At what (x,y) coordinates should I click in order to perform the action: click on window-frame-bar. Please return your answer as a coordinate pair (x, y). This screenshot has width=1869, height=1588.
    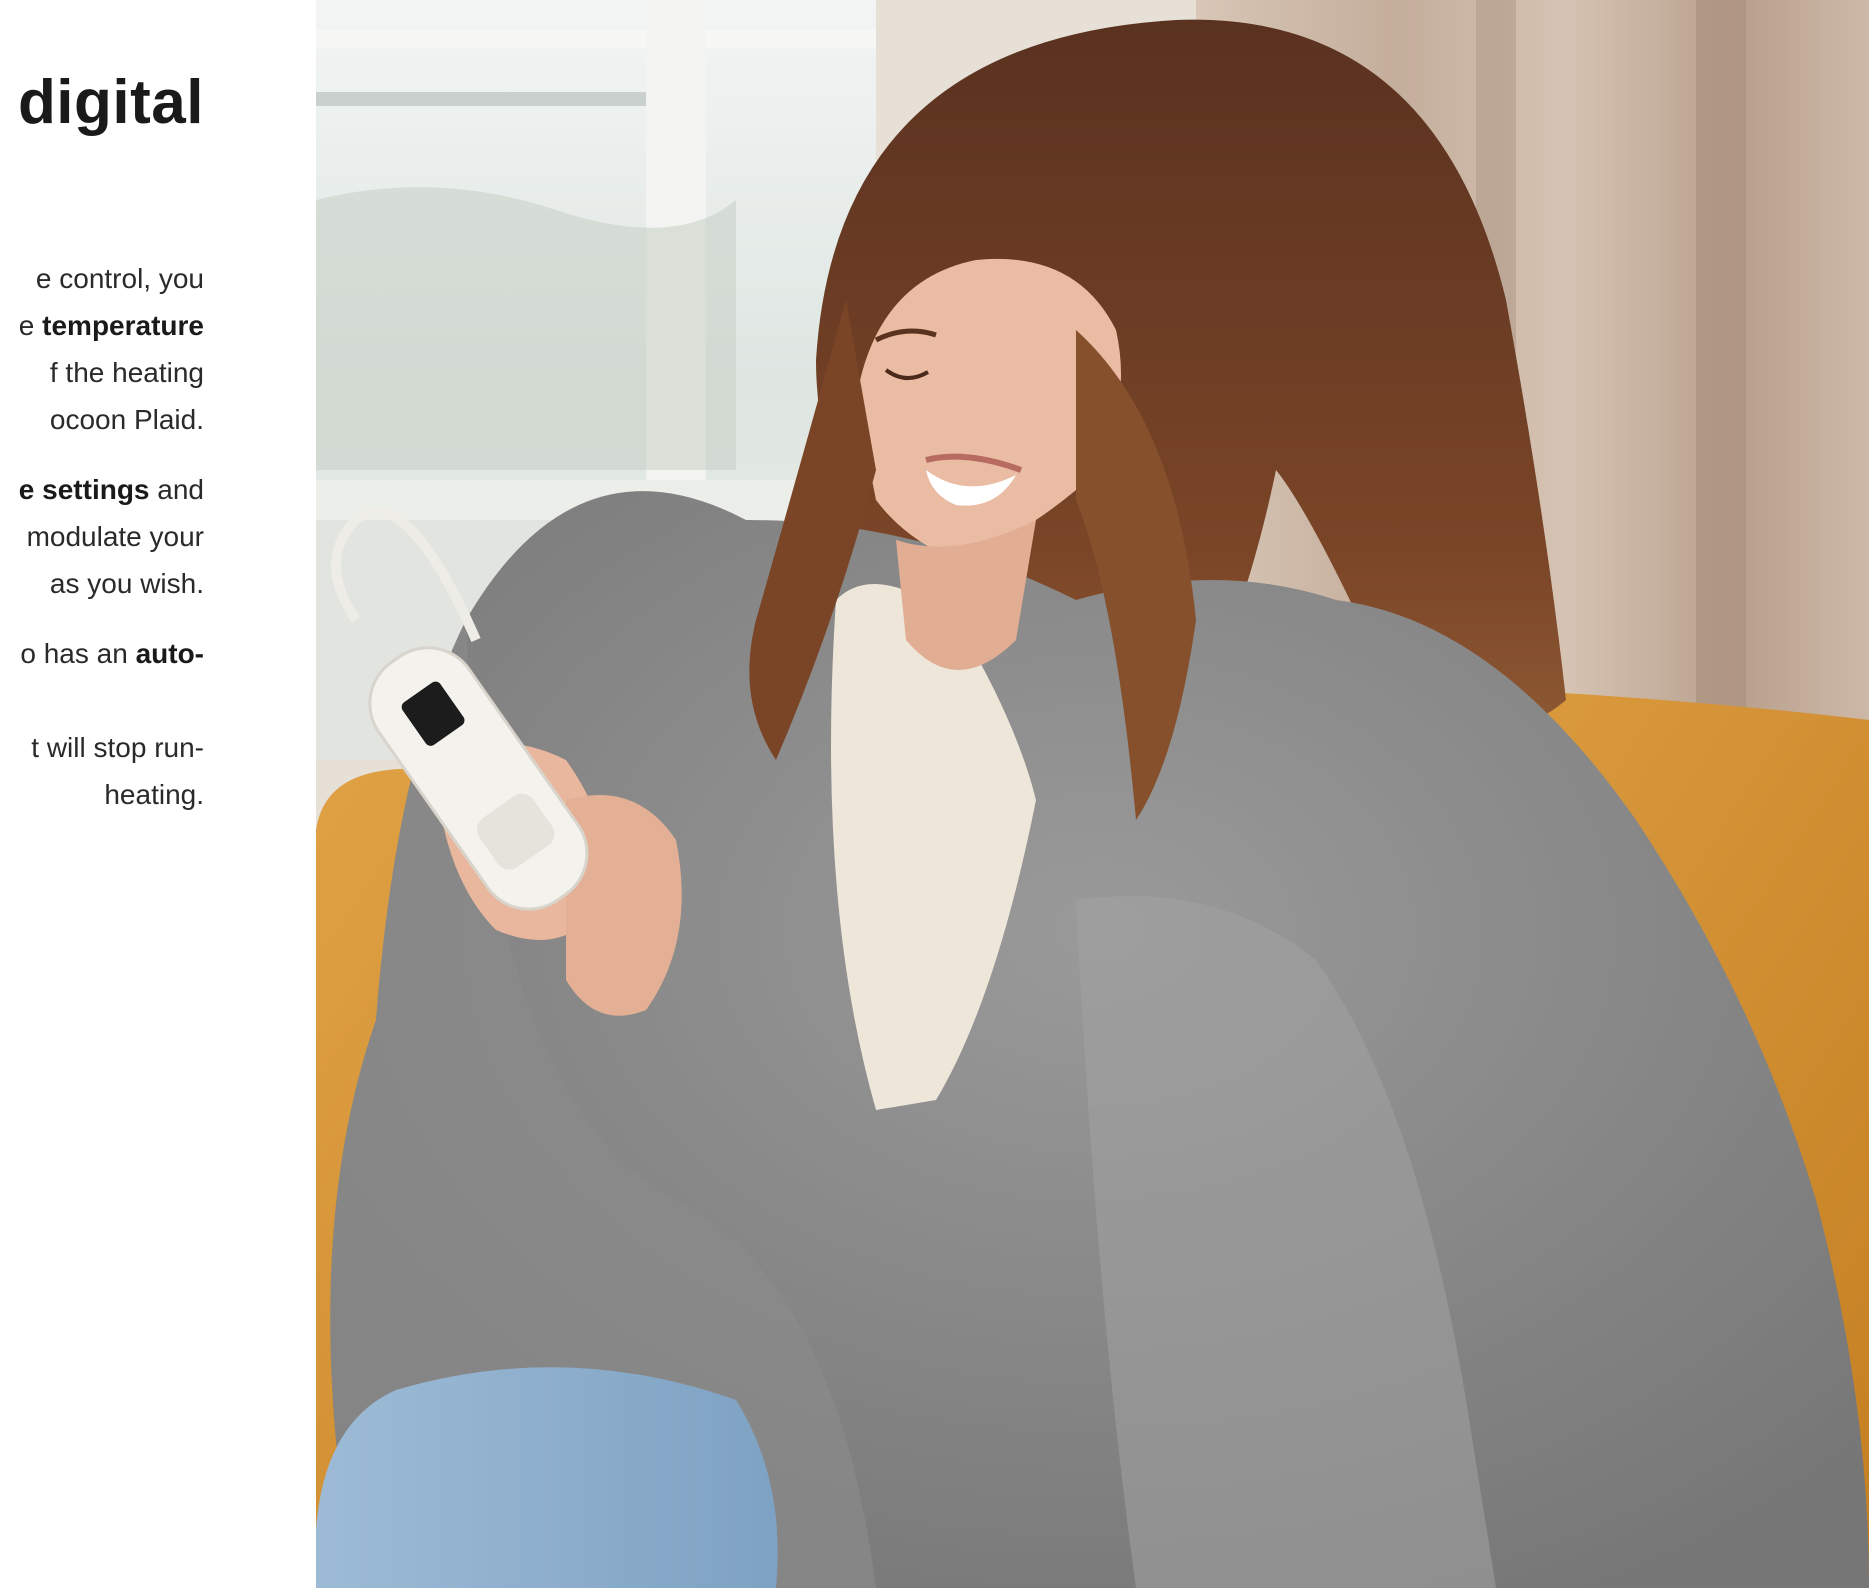
    Looking at the image, I should click on (481, 99).